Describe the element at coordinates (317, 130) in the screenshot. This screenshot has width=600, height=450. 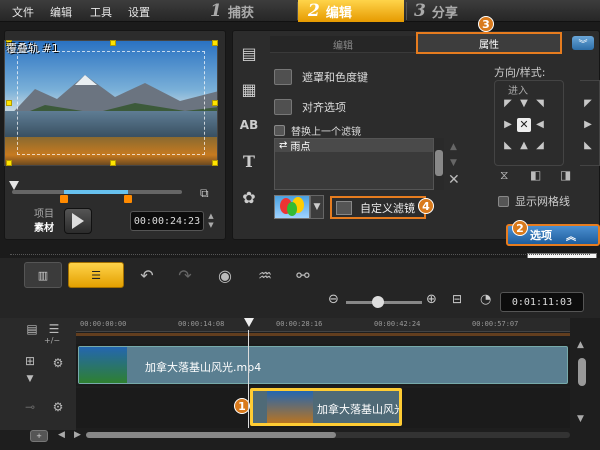
I see `replace-filter-option: 替换上一个滤镜` at that location.